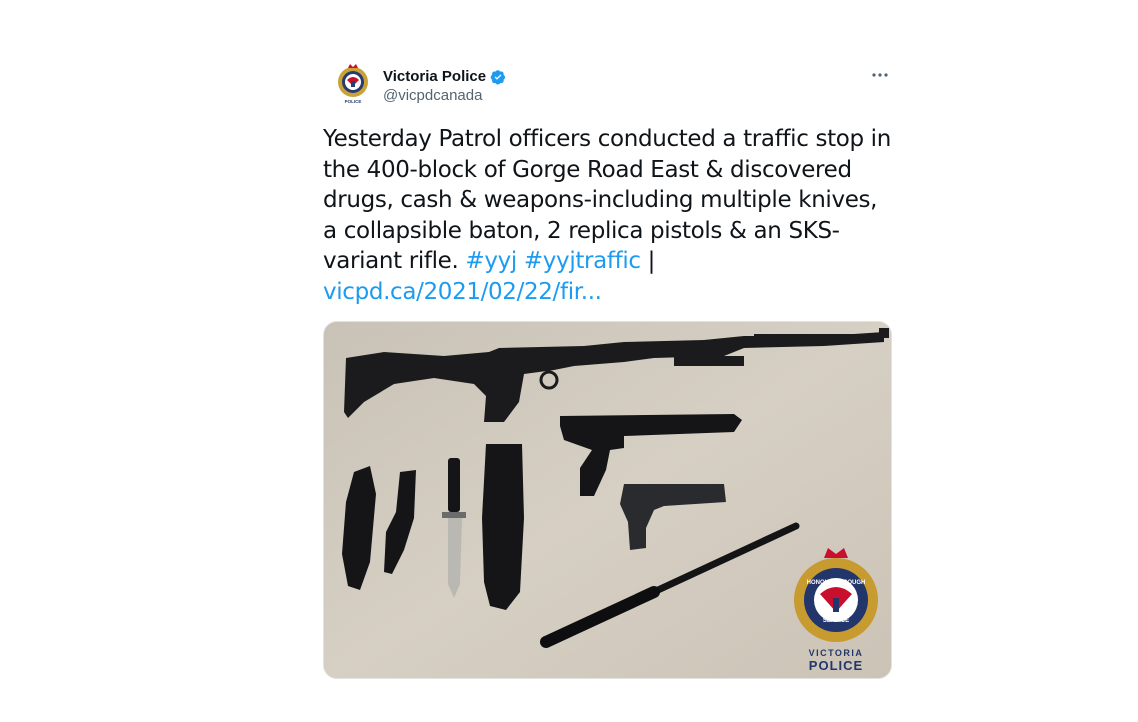 This screenshot has height=722, width=1138. I want to click on hashtag-link: #yyjtraffic, so click(582, 261).